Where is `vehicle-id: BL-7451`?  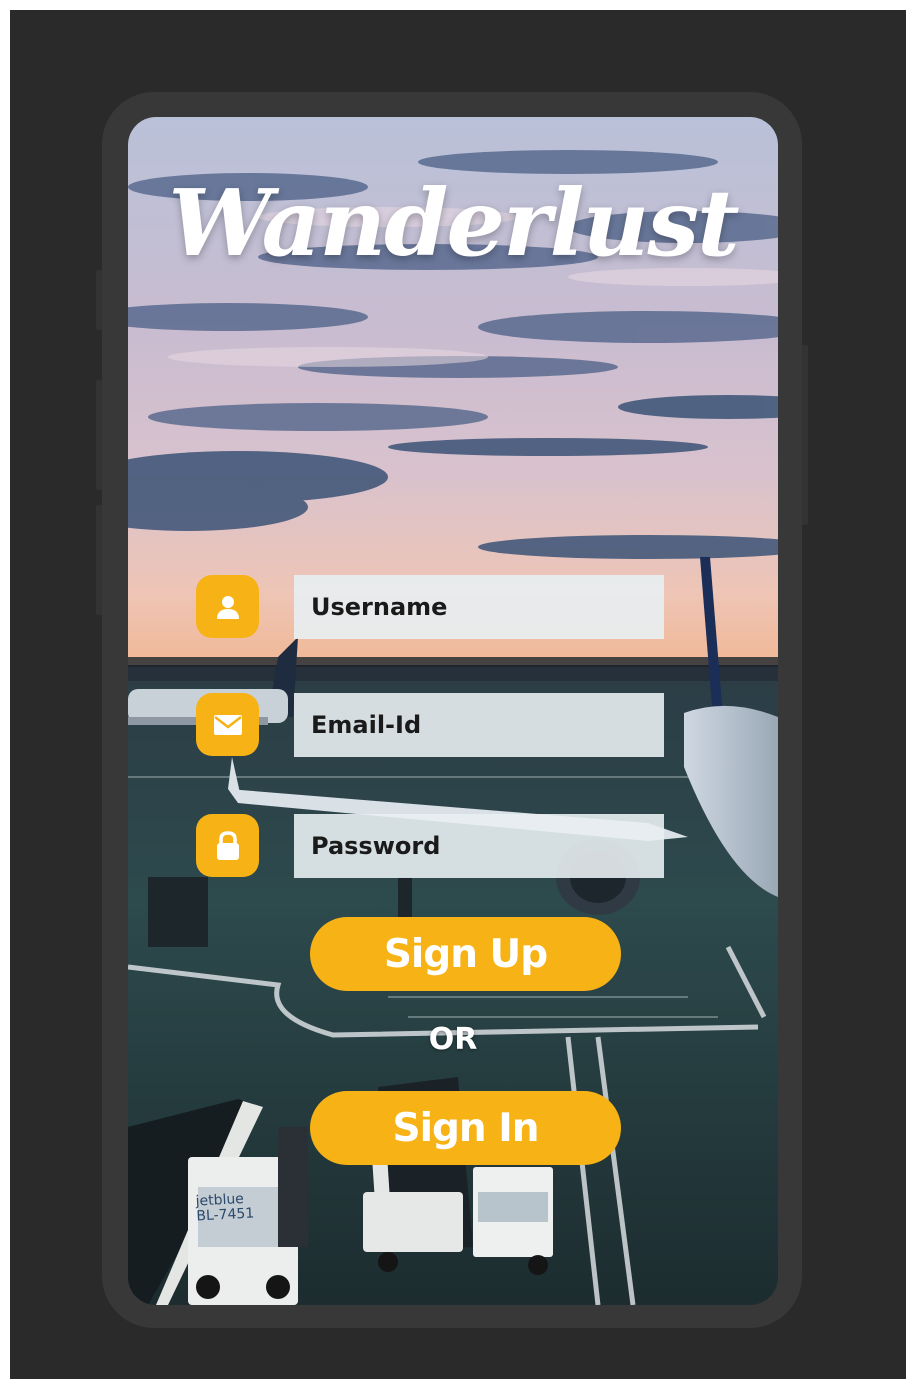 vehicle-id: BL-7451 is located at coordinates (225, 1215).